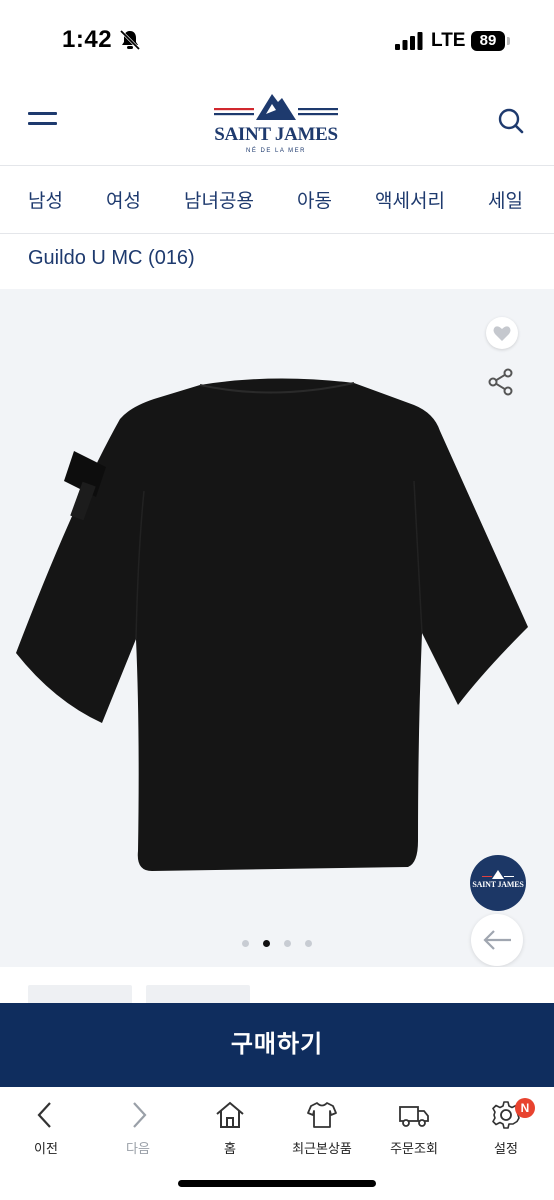 Image resolution: width=554 pixels, height=1200 pixels. Describe the element at coordinates (280, 945) in the screenshot. I see `slide-indicator` at that location.